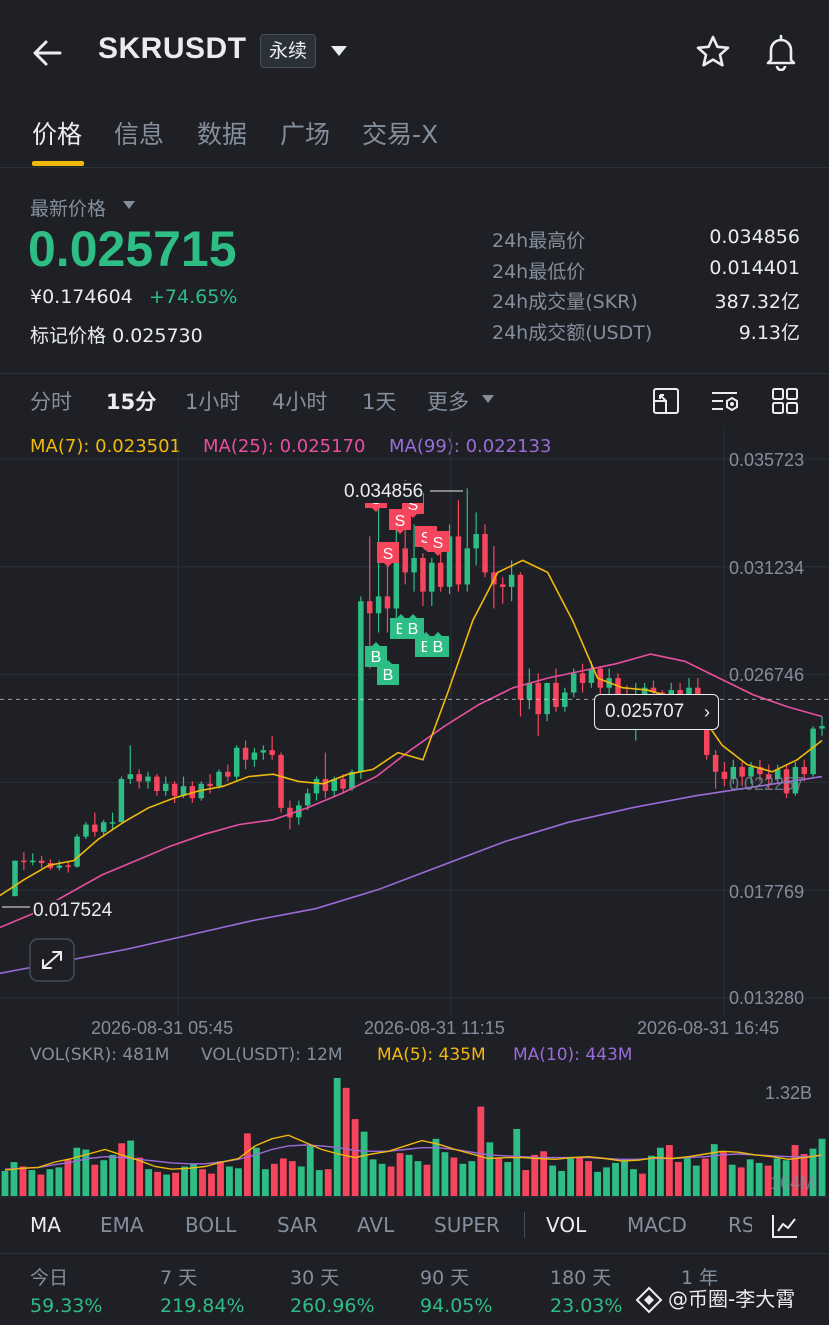 This screenshot has height=1325, width=829. What do you see at coordinates (785, 401) in the screenshot?
I see `layout-grid-icon` at bounding box center [785, 401].